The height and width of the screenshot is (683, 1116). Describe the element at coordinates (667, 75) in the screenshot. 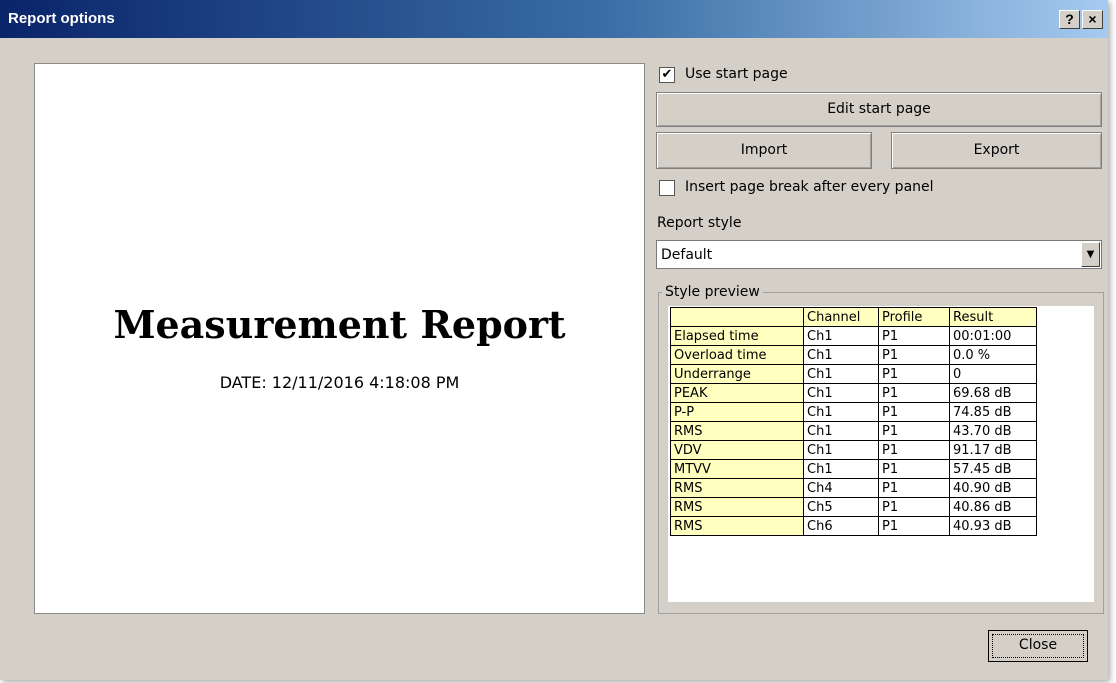

I see `use-start-page-checkbox: ✔` at that location.